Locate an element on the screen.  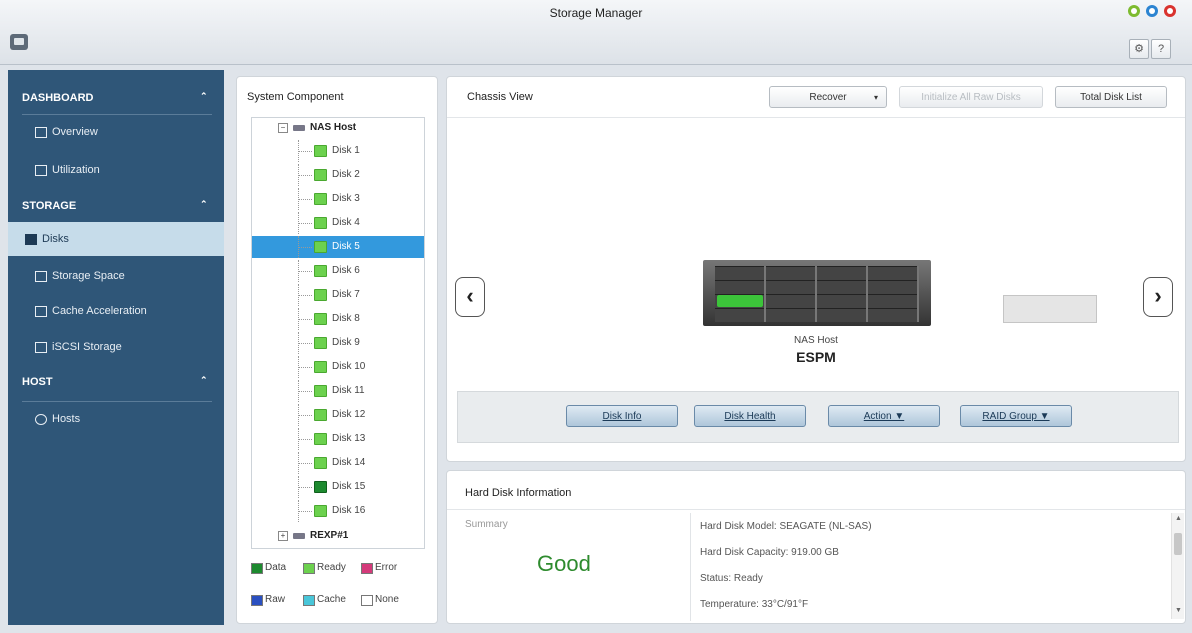
total-disk-list-button: Total Disk List is located at coordinates (1111, 97).